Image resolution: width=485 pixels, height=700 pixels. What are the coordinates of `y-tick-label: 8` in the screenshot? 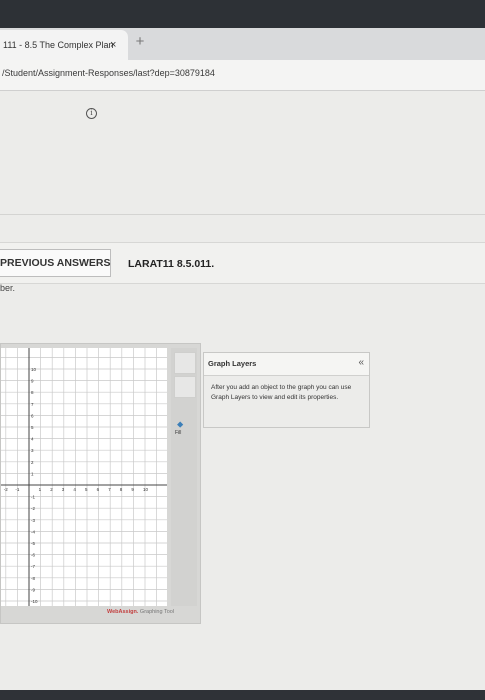 It's located at (32, 392).